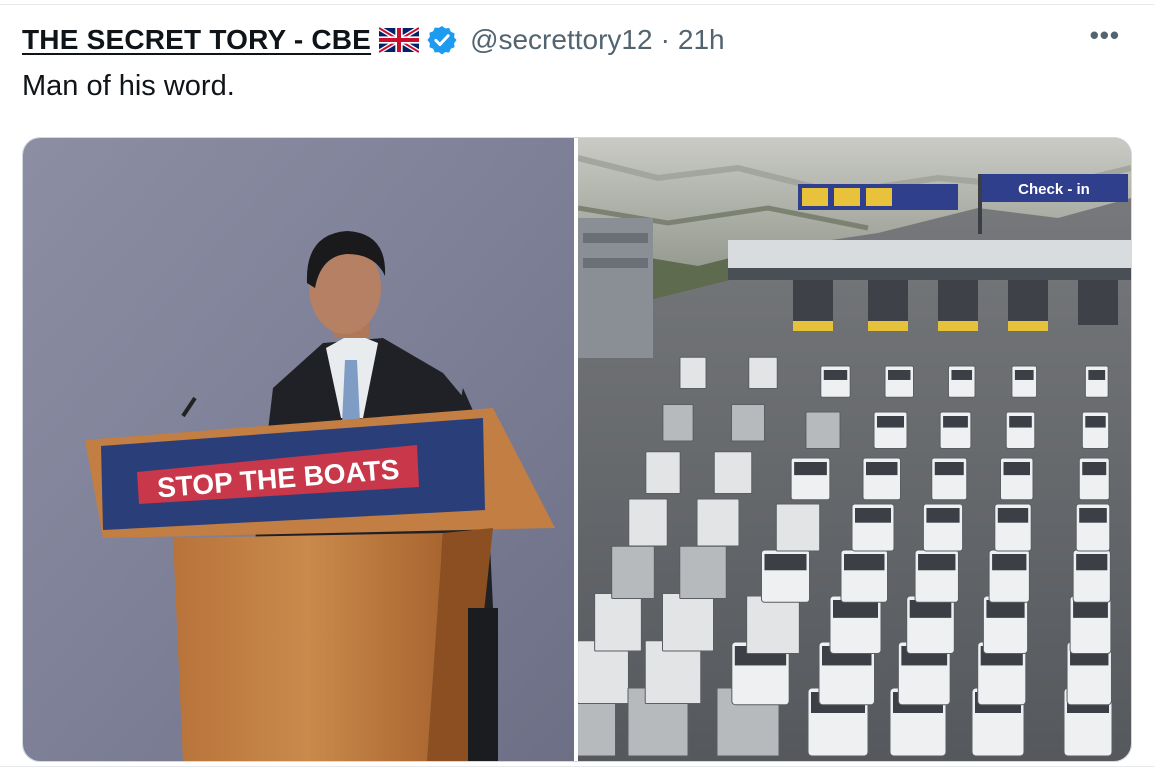 The width and height of the screenshot is (1154, 784). Describe the element at coordinates (399, 40) in the screenshot. I see `union-jack-flag-icon` at that location.